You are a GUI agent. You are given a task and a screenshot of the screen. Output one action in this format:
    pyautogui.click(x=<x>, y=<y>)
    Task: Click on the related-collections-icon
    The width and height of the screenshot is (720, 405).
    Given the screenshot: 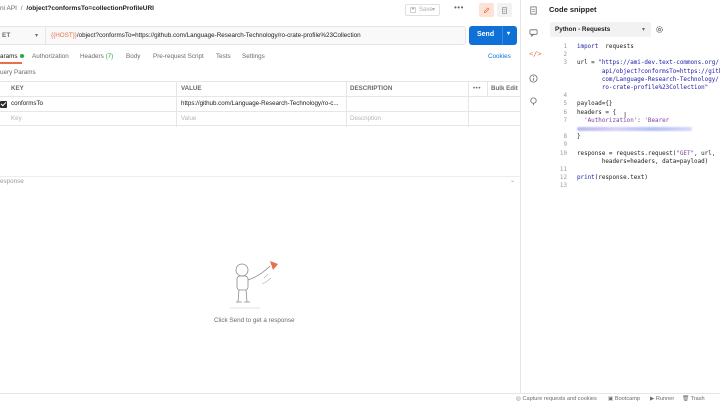 What is the action you would take?
    pyautogui.click(x=533, y=101)
    